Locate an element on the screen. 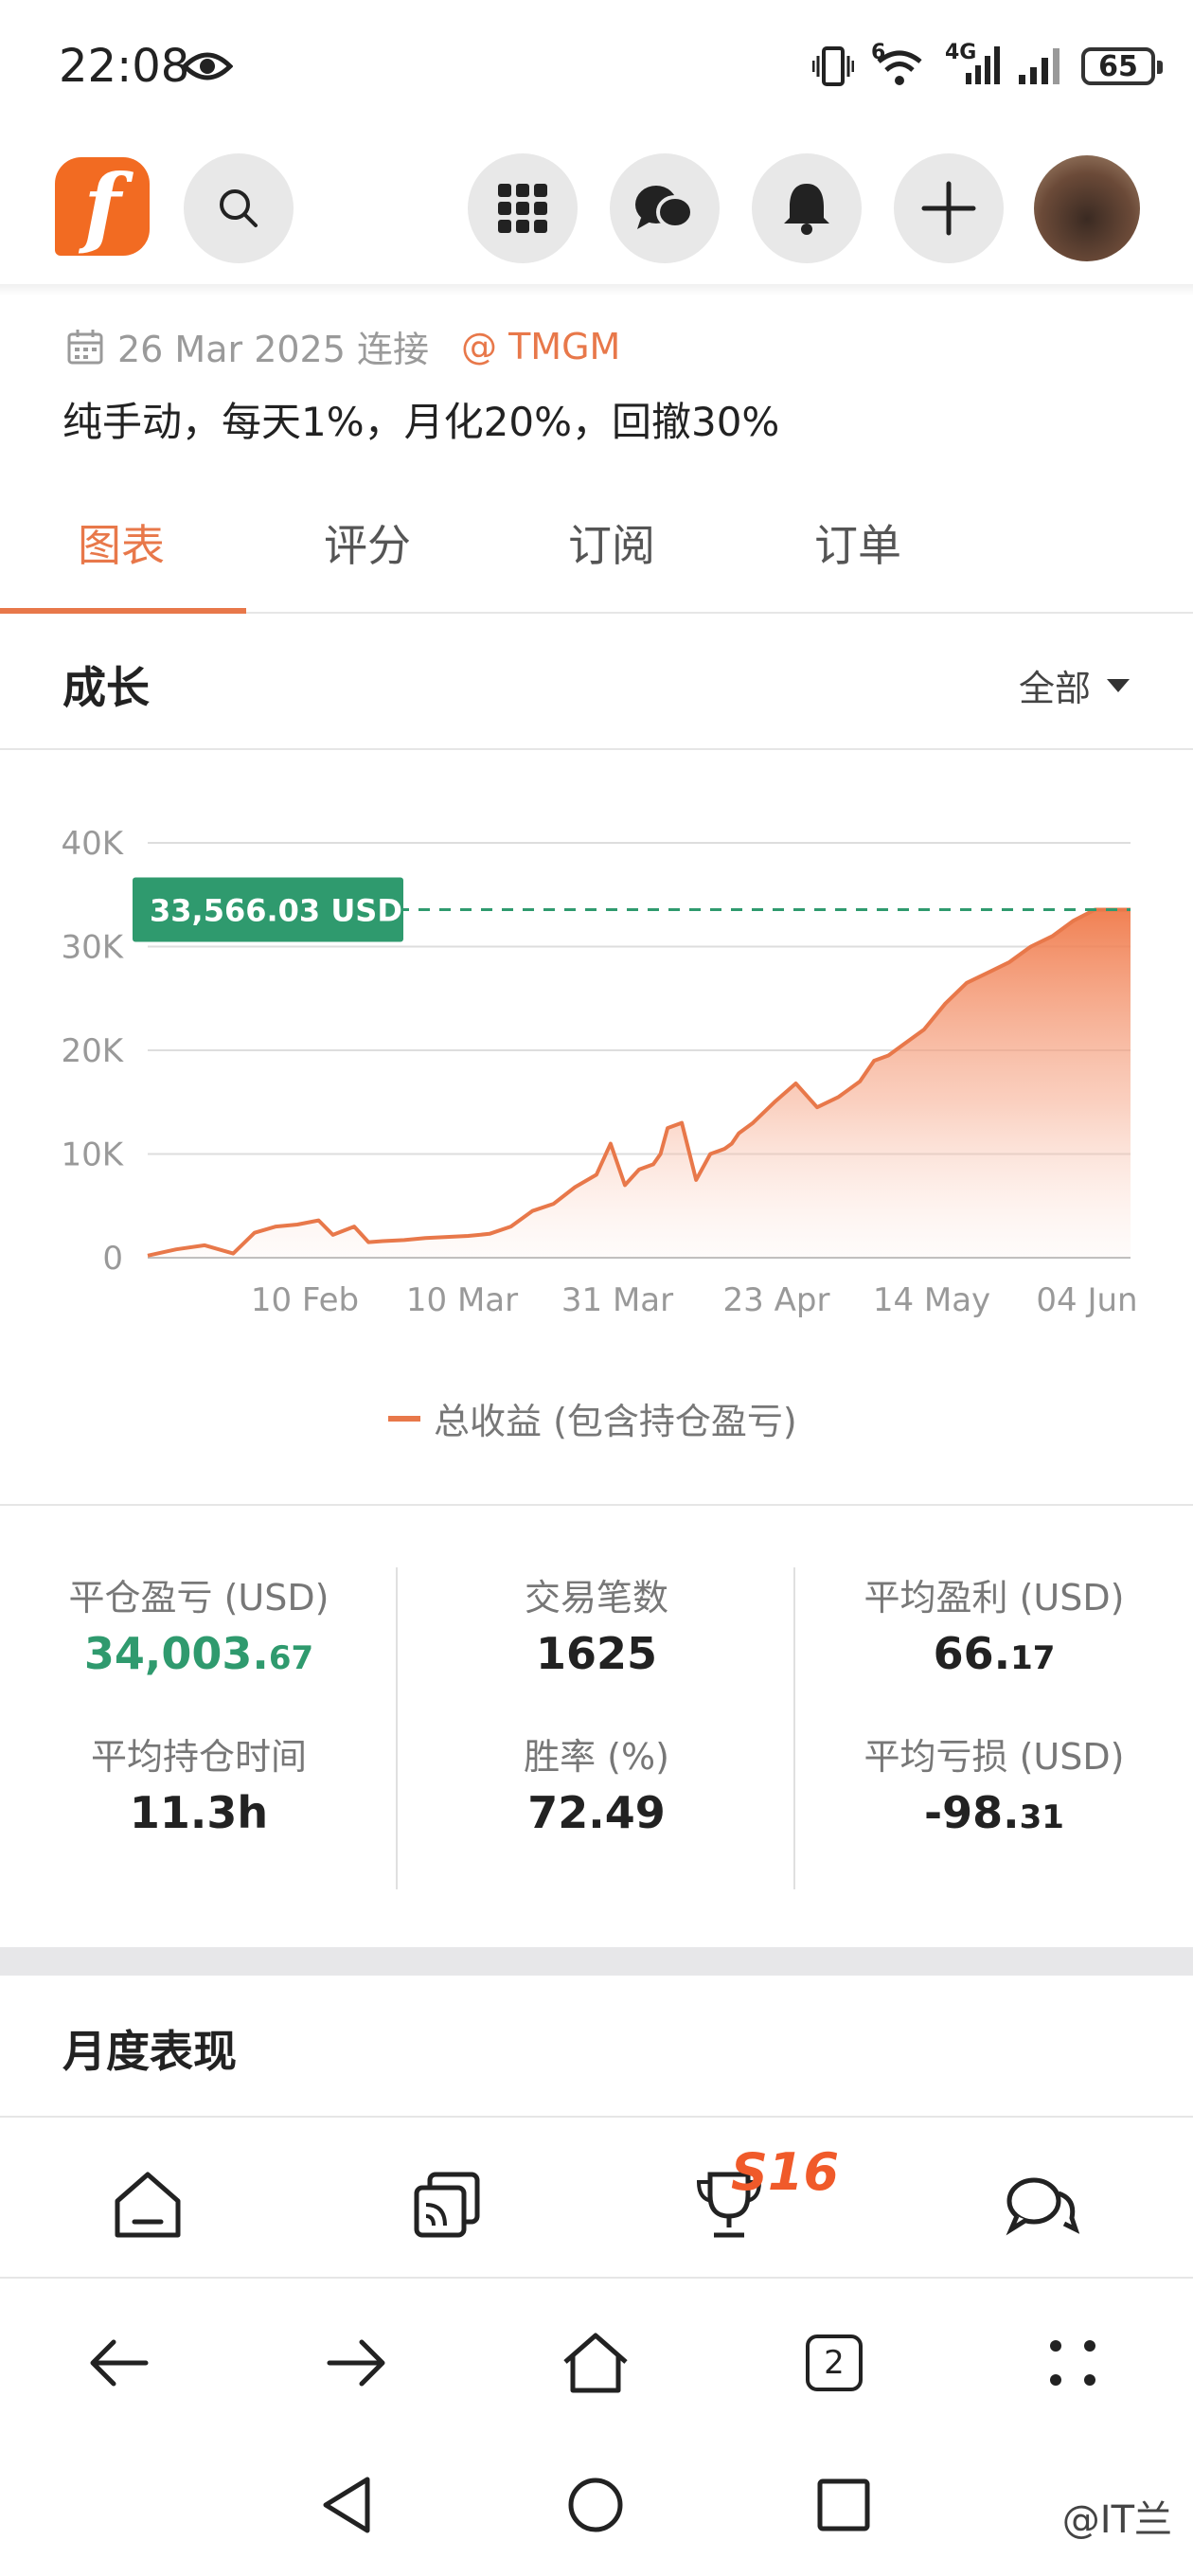  dots-grid-icon is located at coordinates (1072, 2363).